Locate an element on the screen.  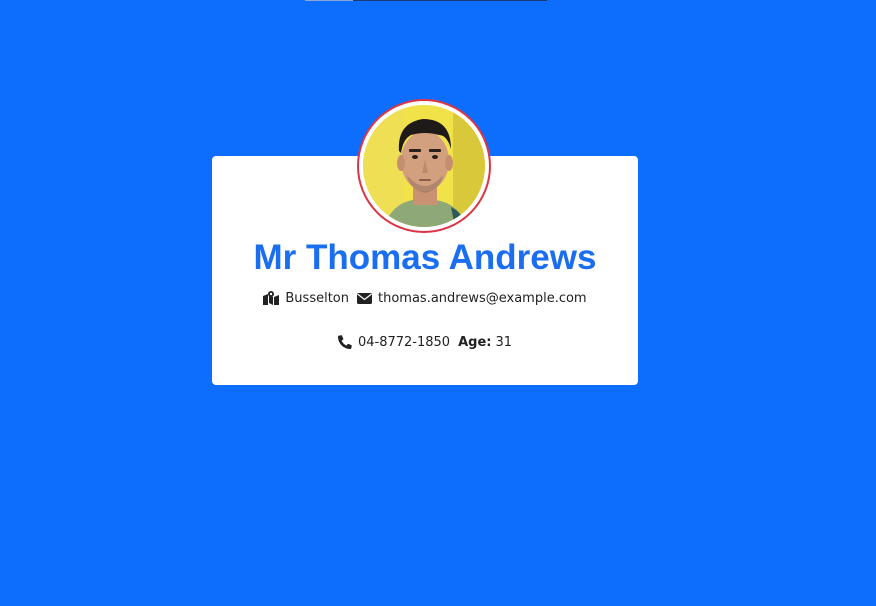
profile-name: Mr Thomas Andrews is located at coordinates (425, 257).